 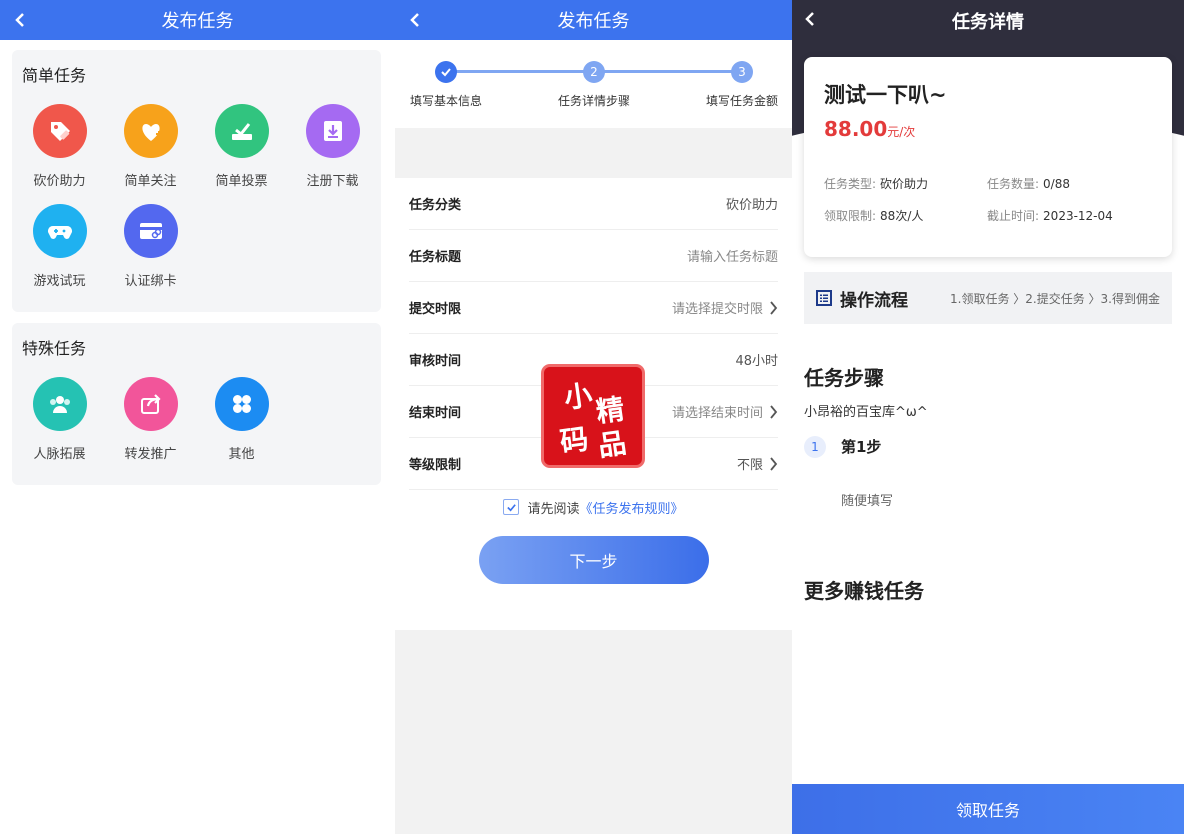 I want to click on stamp-char: 码, so click(x=574, y=440).